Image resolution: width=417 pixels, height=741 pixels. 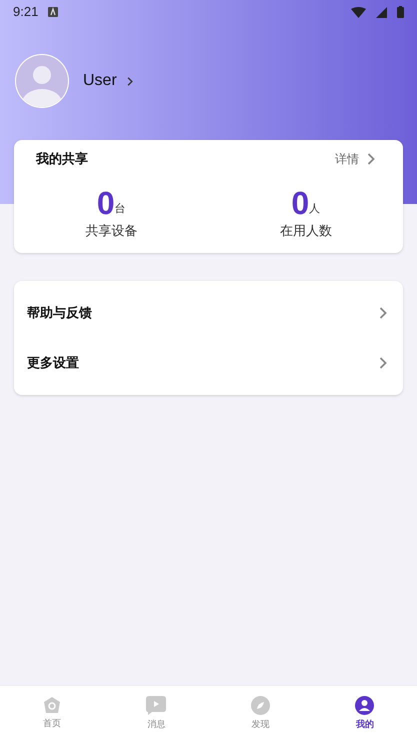 I want to click on tab: 我的, so click(x=364, y=713).